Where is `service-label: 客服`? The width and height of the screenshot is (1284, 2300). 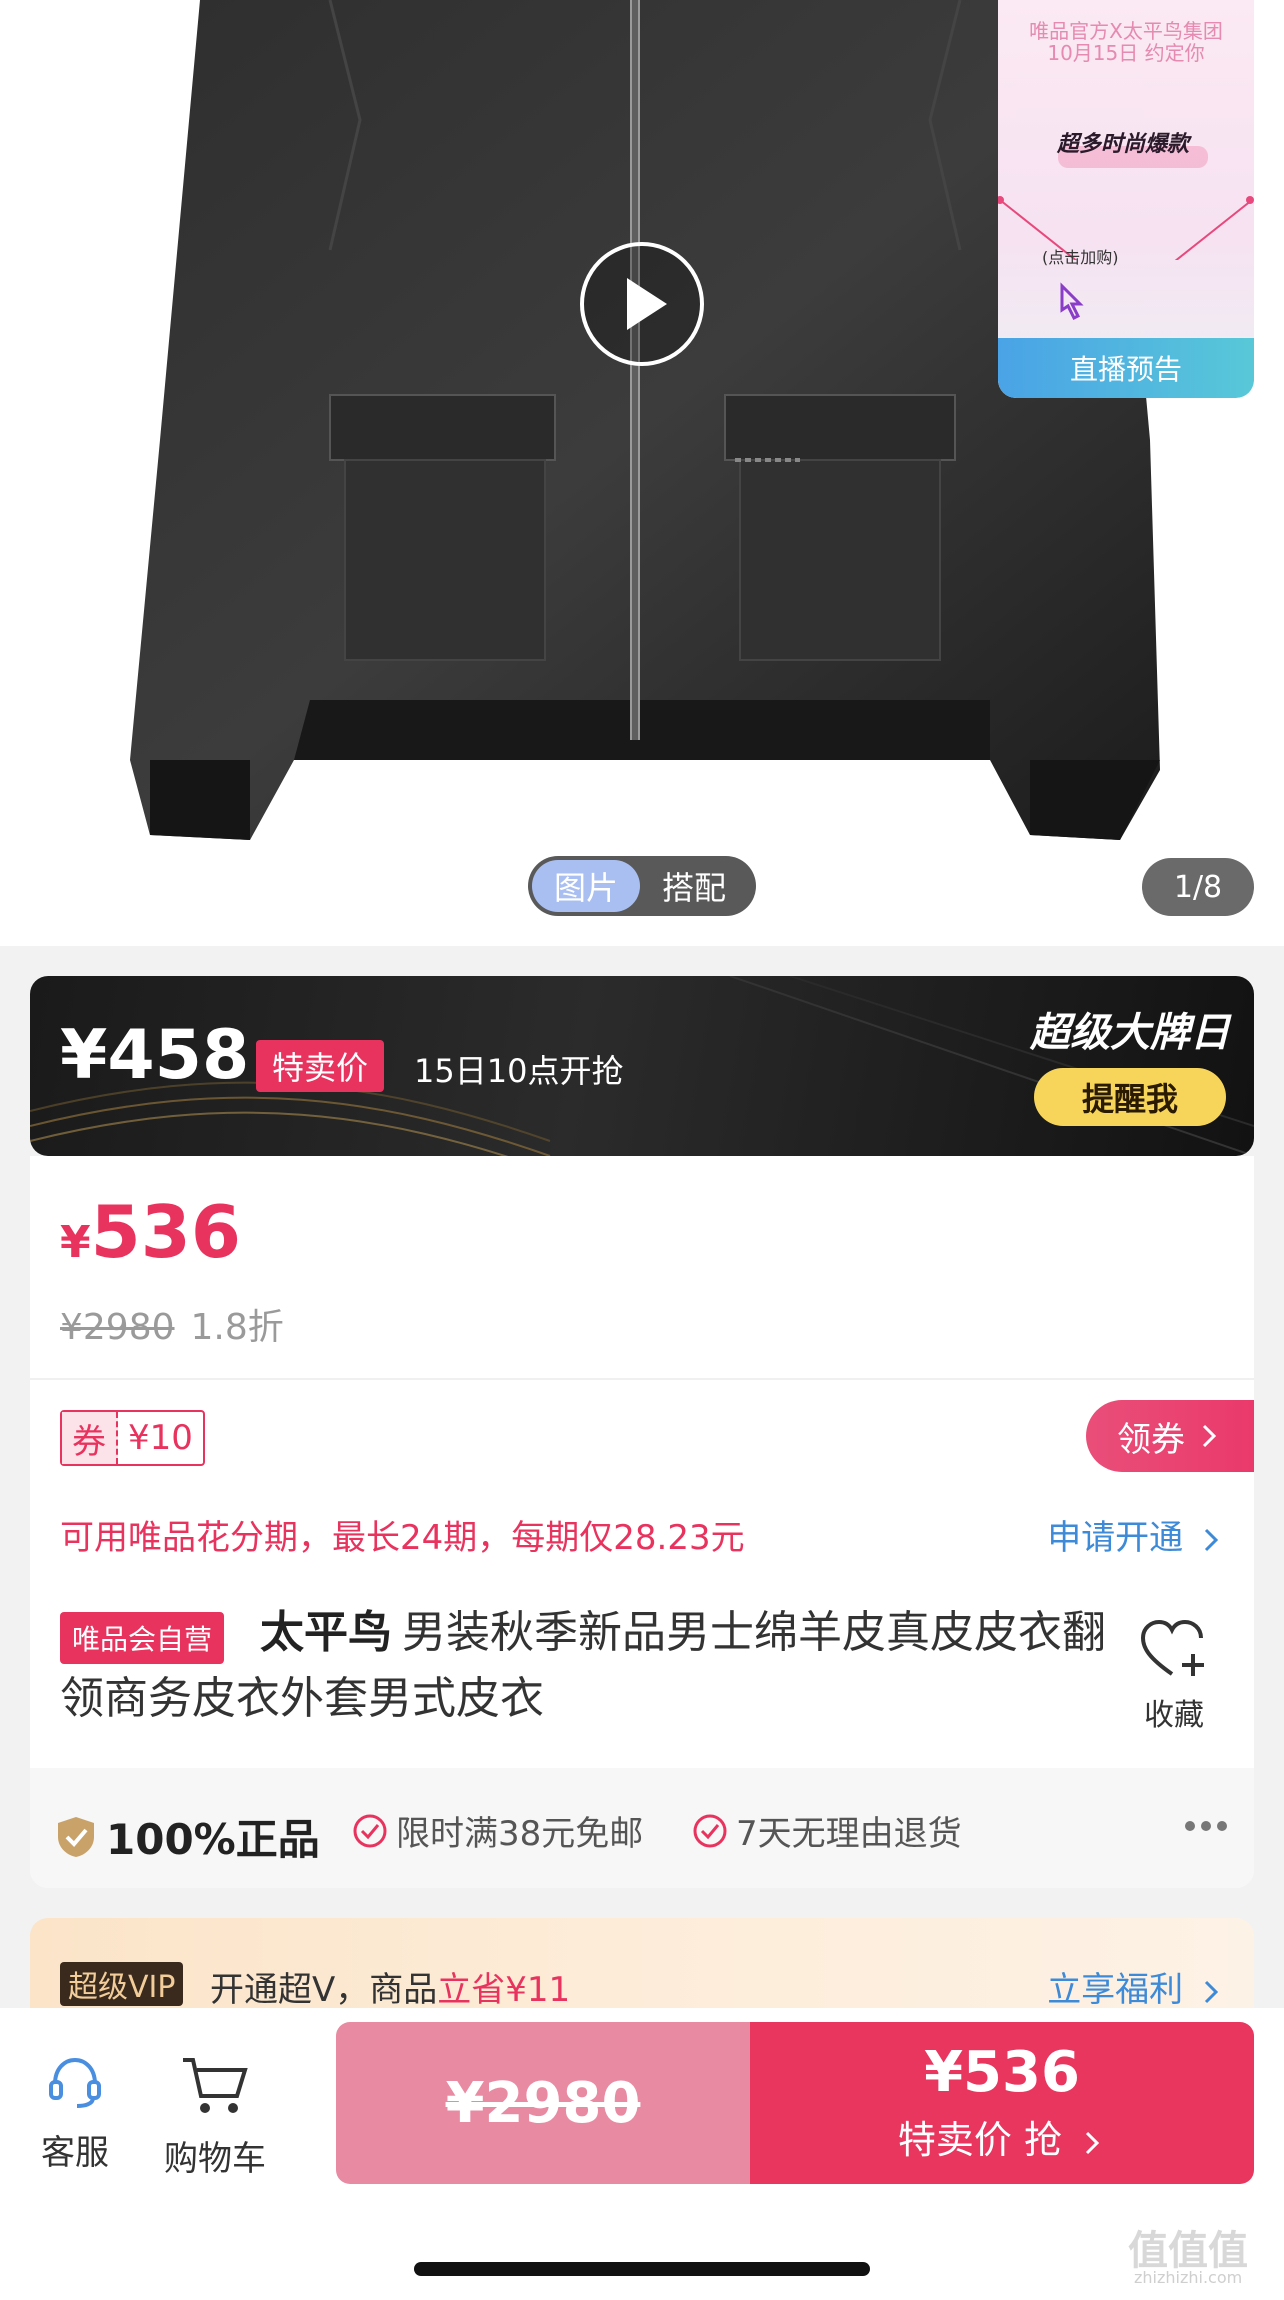 service-label: 客服 is located at coordinates (75, 2153).